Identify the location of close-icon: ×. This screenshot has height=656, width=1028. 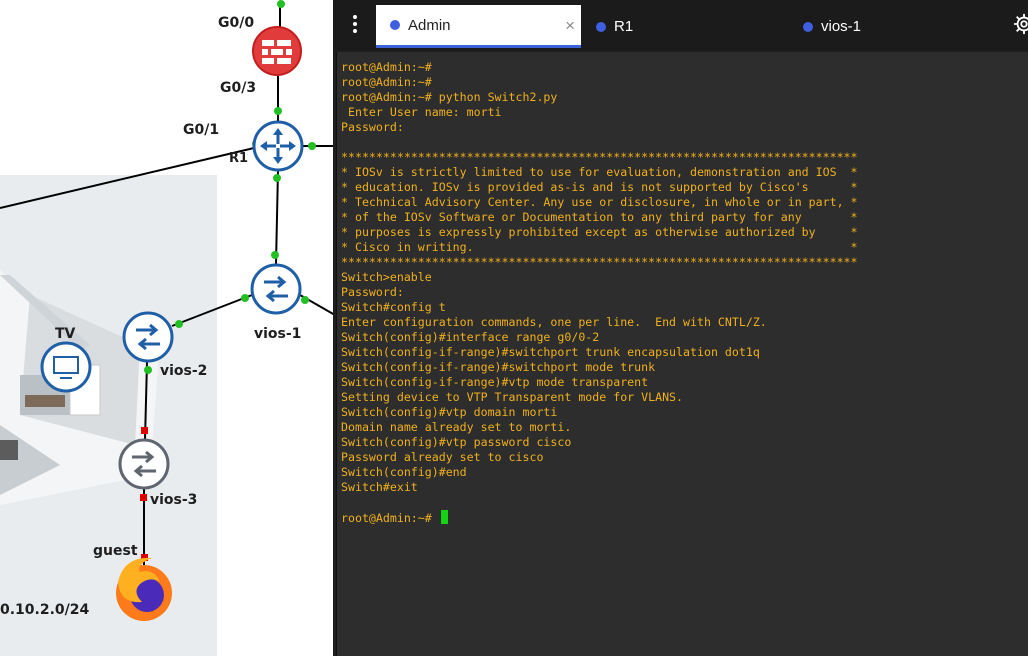
(570, 26).